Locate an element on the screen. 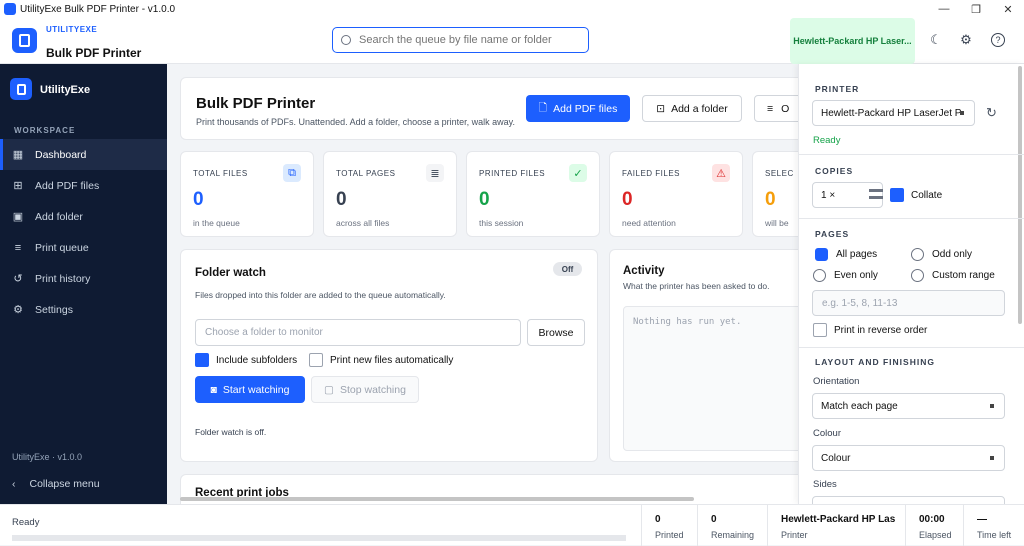 This screenshot has height=546, width=1024. brand-small: UTILITYEXE is located at coordinates (72, 29).